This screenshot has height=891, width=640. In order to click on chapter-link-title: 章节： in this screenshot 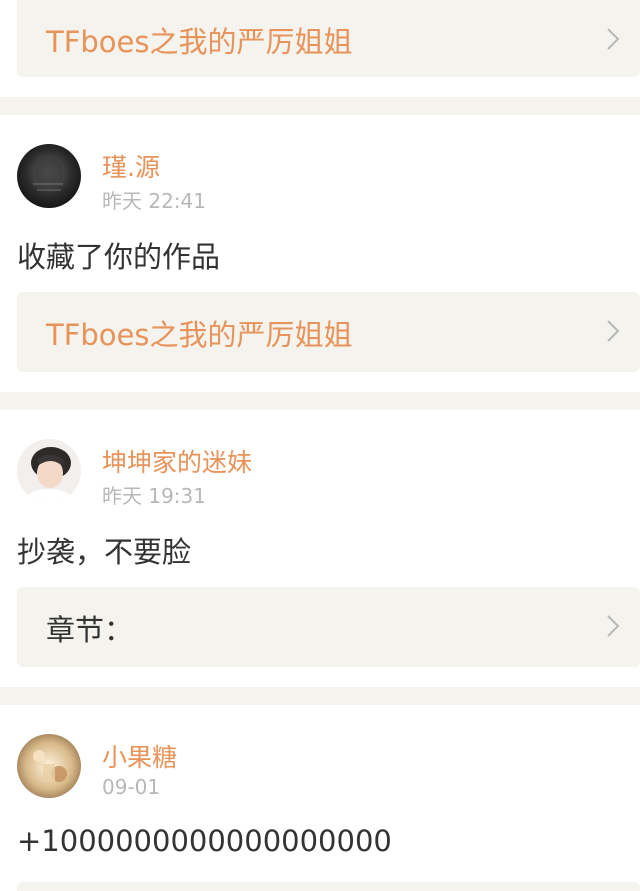, I will do `click(90, 630)`.